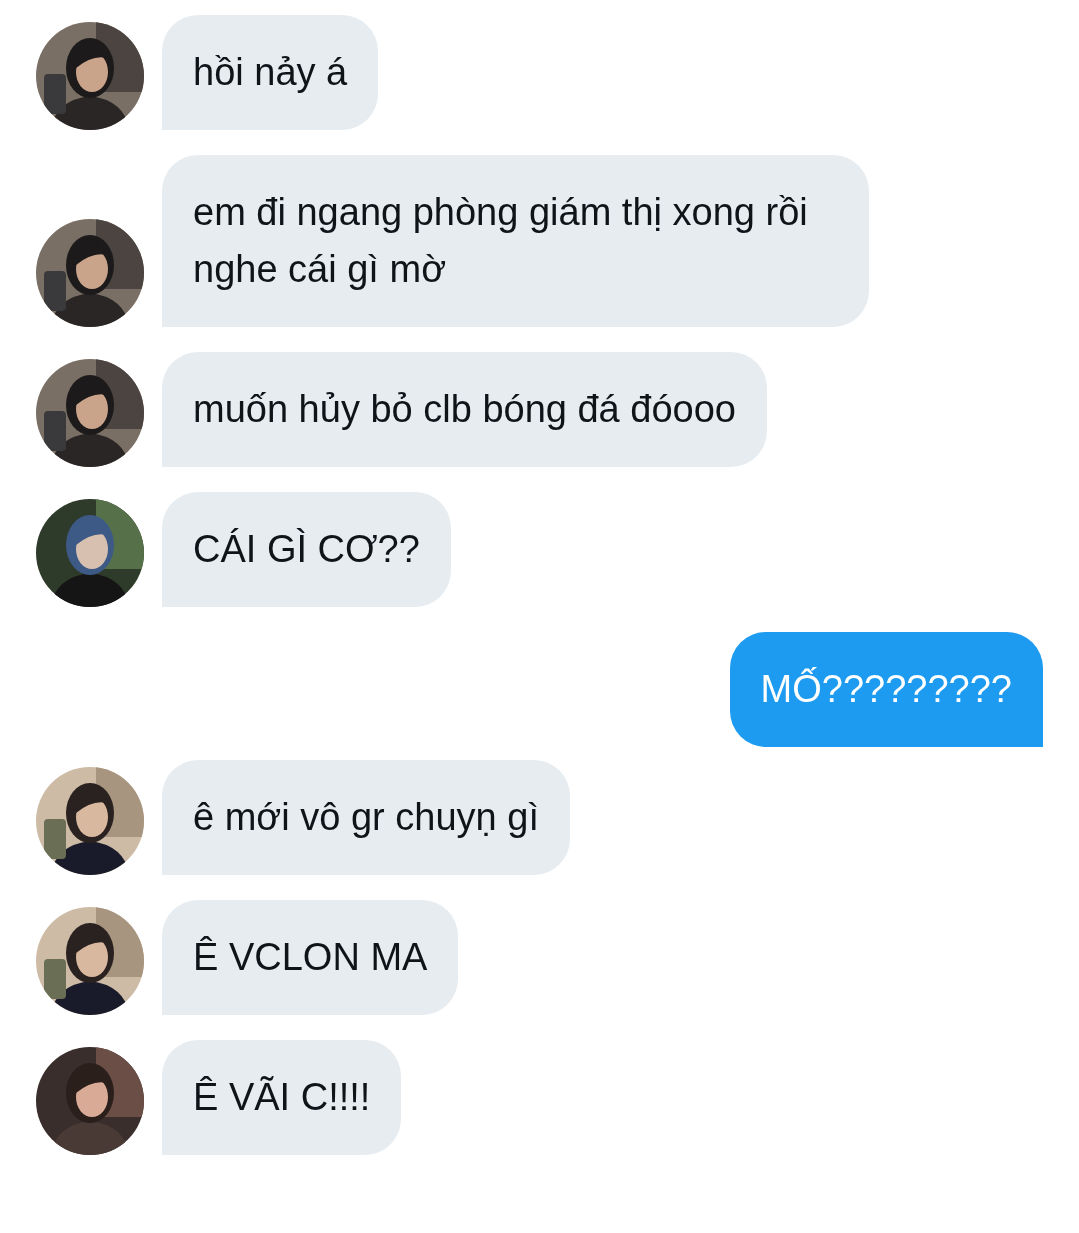 Image resolution: width=1079 pixels, height=1233 pixels. What do you see at coordinates (282, 1097) in the screenshot?
I see `received-message: Ê VÃI C!!!!` at bounding box center [282, 1097].